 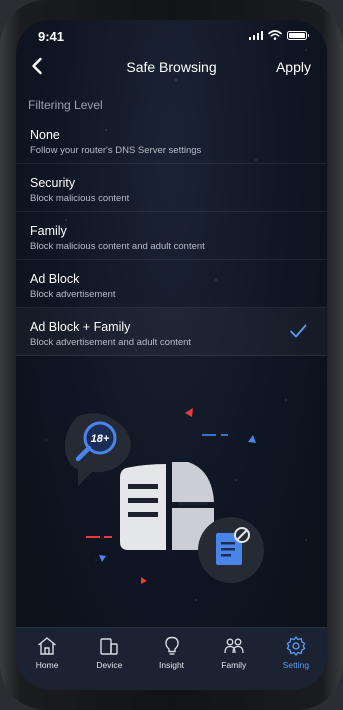 I want to click on option-title: Family, so click(x=48, y=231).